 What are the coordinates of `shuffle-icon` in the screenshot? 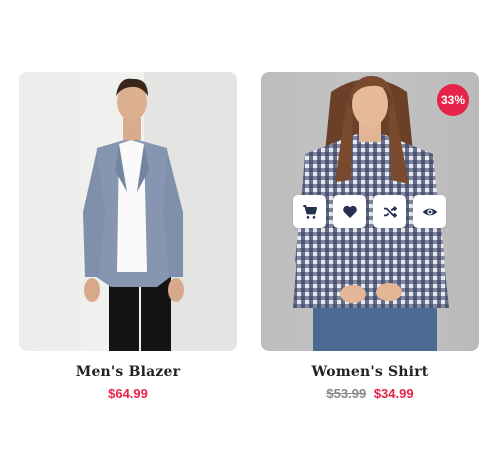 It's located at (390, 211).